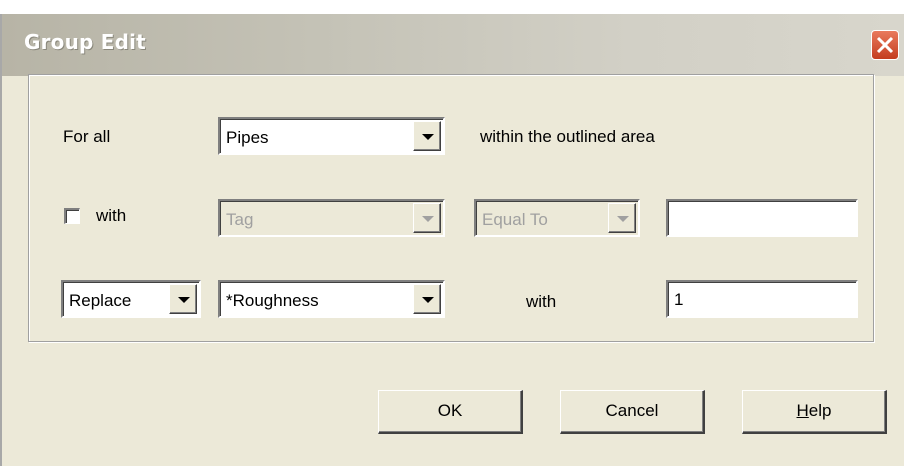  I want to click on action-value: Replace, so click(100, 300).